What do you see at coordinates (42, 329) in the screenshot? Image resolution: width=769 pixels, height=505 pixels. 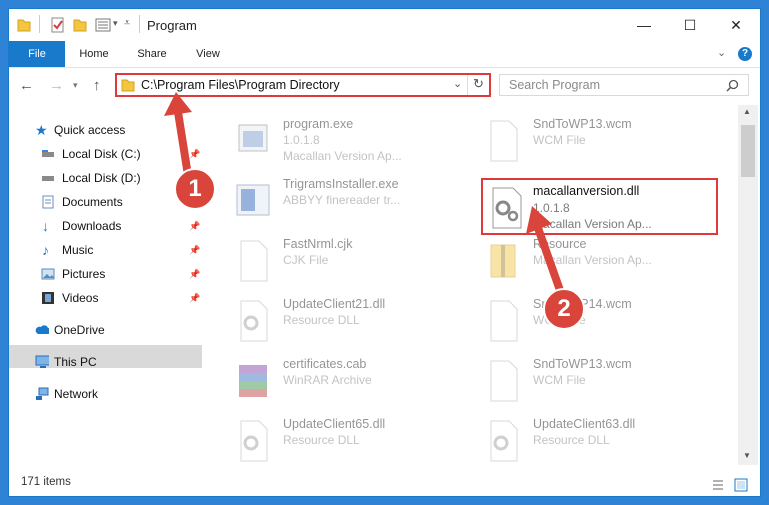 I see `cloud-icon` at bounding box center [42, 329].